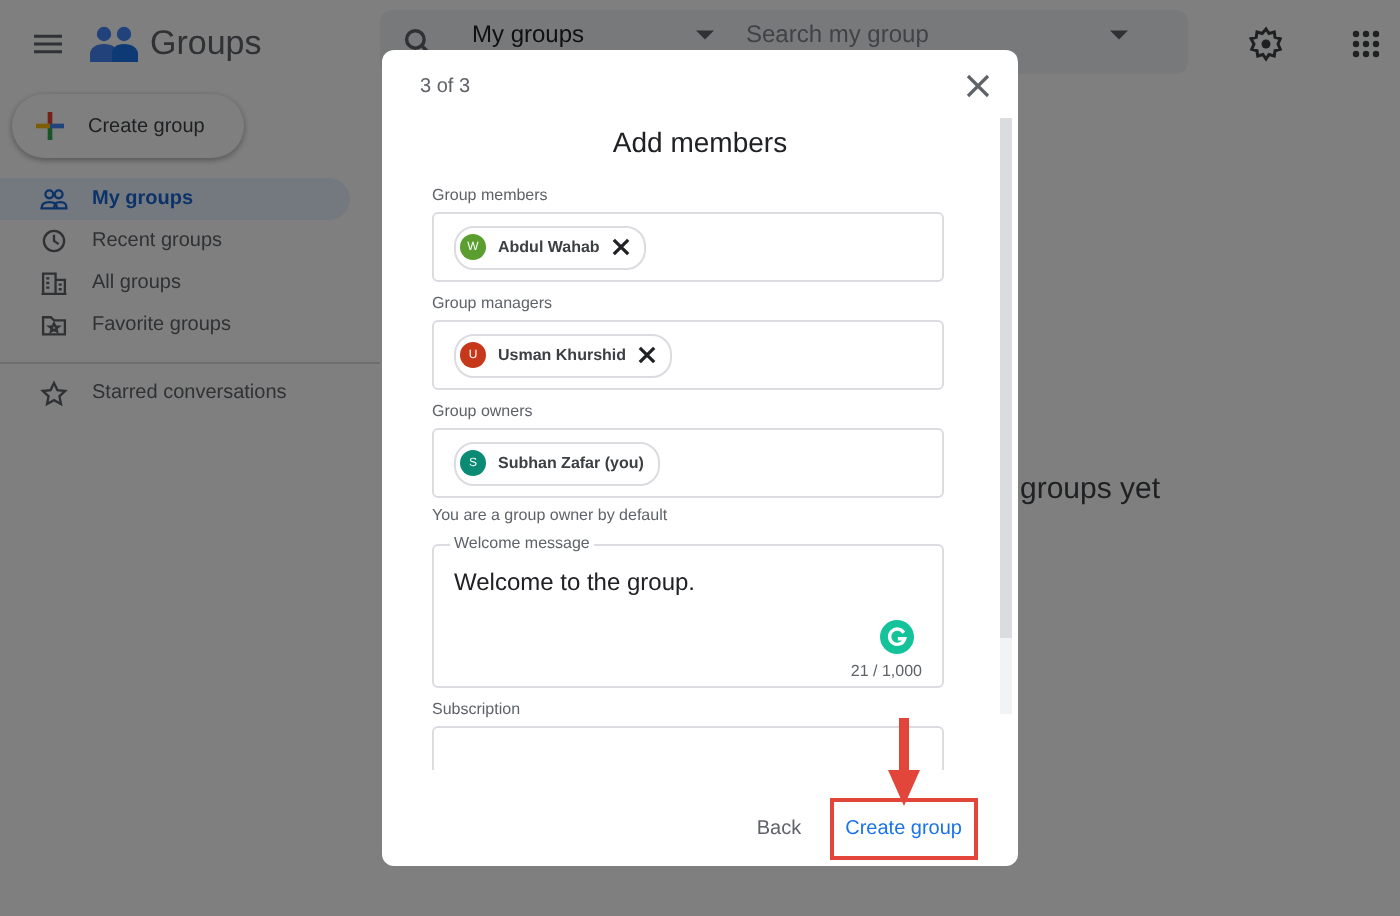 This screenshot has height=916, width=1400. What do you see at coordinates (549, 247) in the screenshot?
I see `chip-name: Abdul Wahab` at bounding box center [549, 247].